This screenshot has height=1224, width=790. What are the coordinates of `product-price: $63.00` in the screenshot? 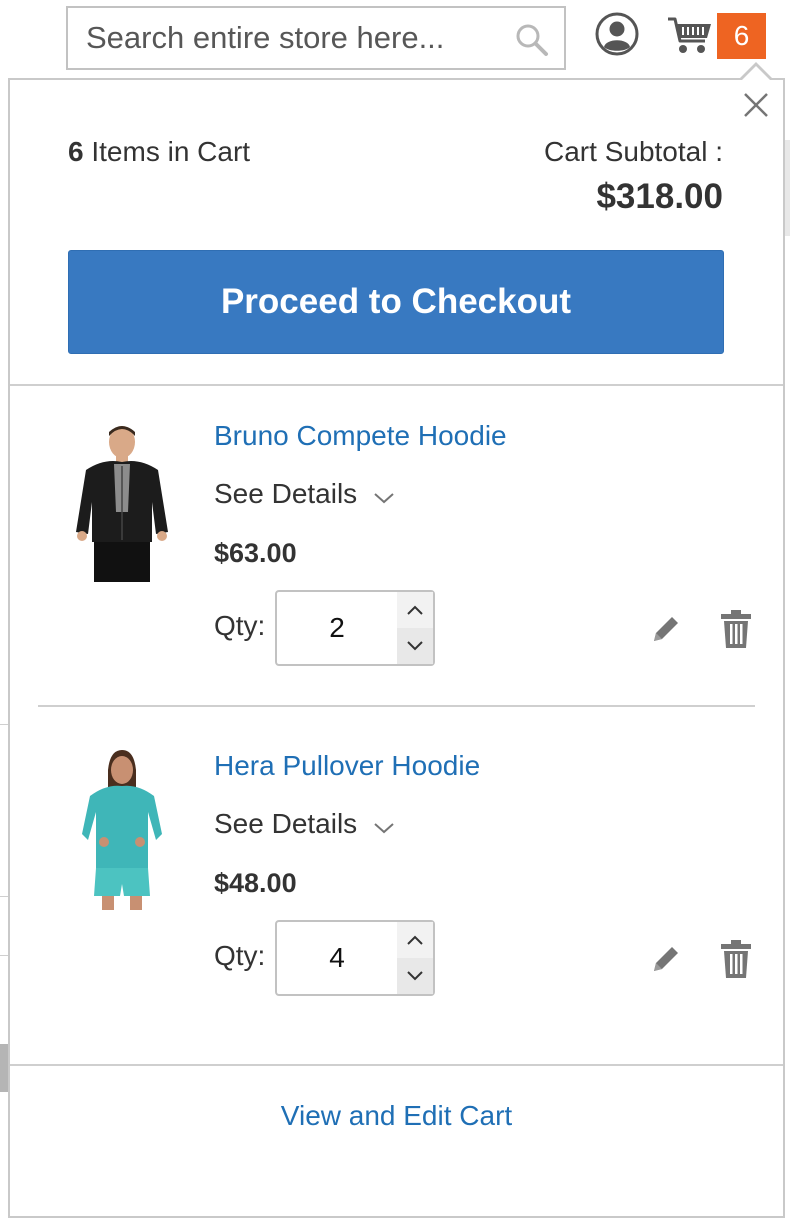 It's located at (255, 553).